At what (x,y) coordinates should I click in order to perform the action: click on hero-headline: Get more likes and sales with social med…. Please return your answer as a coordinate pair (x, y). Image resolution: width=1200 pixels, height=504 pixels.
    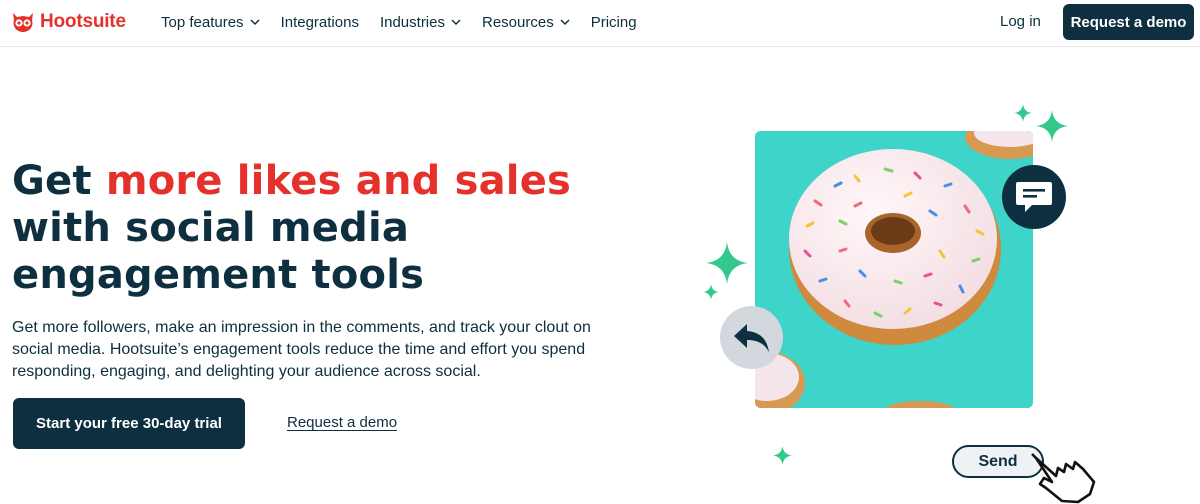
    Looking at the image, I should click on (322, 228).